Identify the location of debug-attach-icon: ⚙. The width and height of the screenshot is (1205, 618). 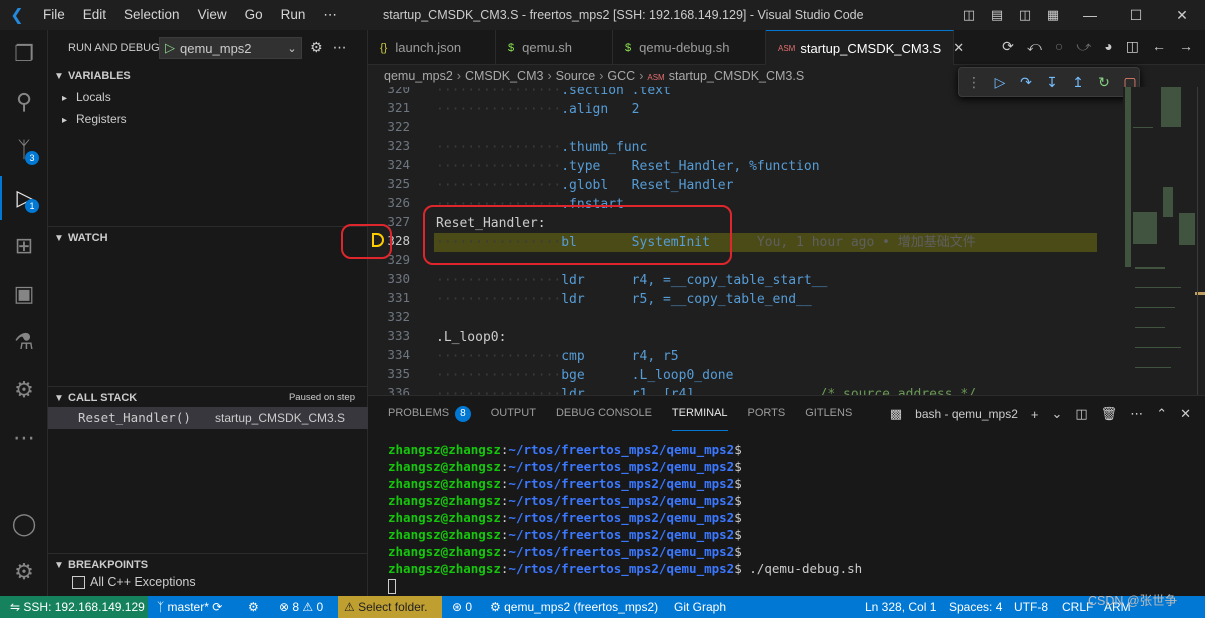
(253, 607).